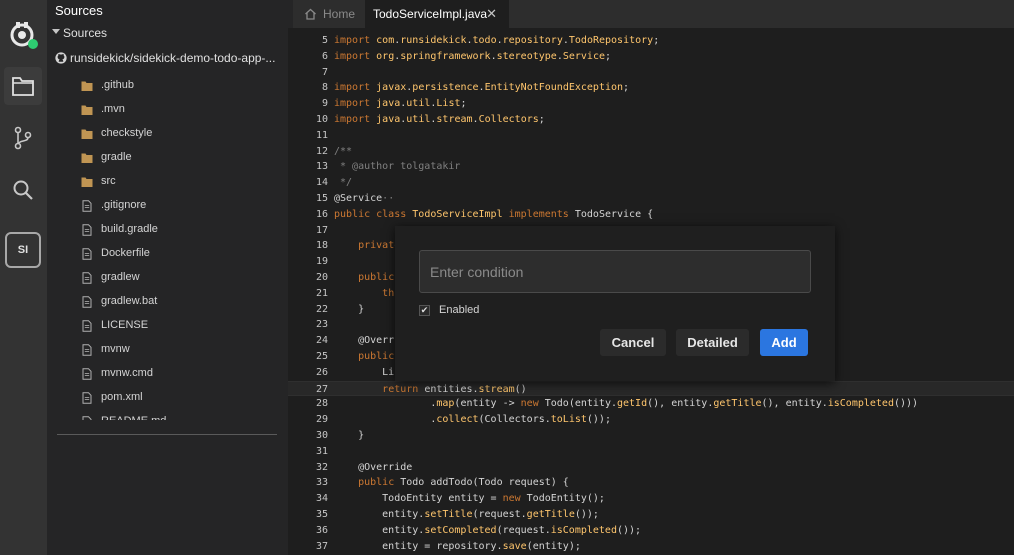 The height and width of the screenshot is (555, 1014). I want to click on line-number: 21, so click(308, 294).